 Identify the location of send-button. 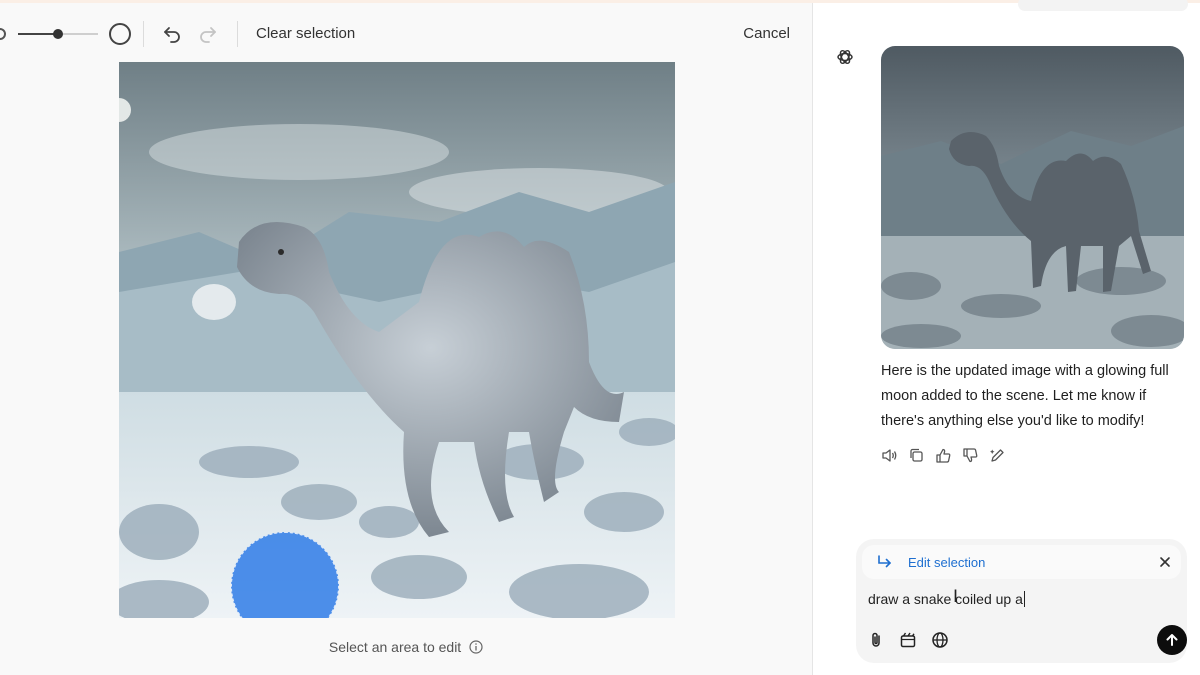
(1172, 640).